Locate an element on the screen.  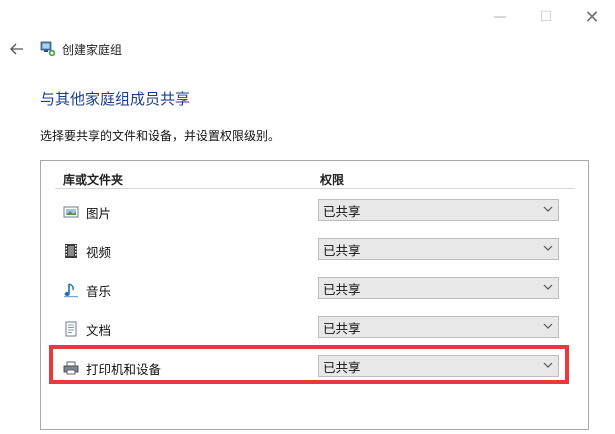
table-row: 音乐 已共享 is located at coordinates (315, 290).